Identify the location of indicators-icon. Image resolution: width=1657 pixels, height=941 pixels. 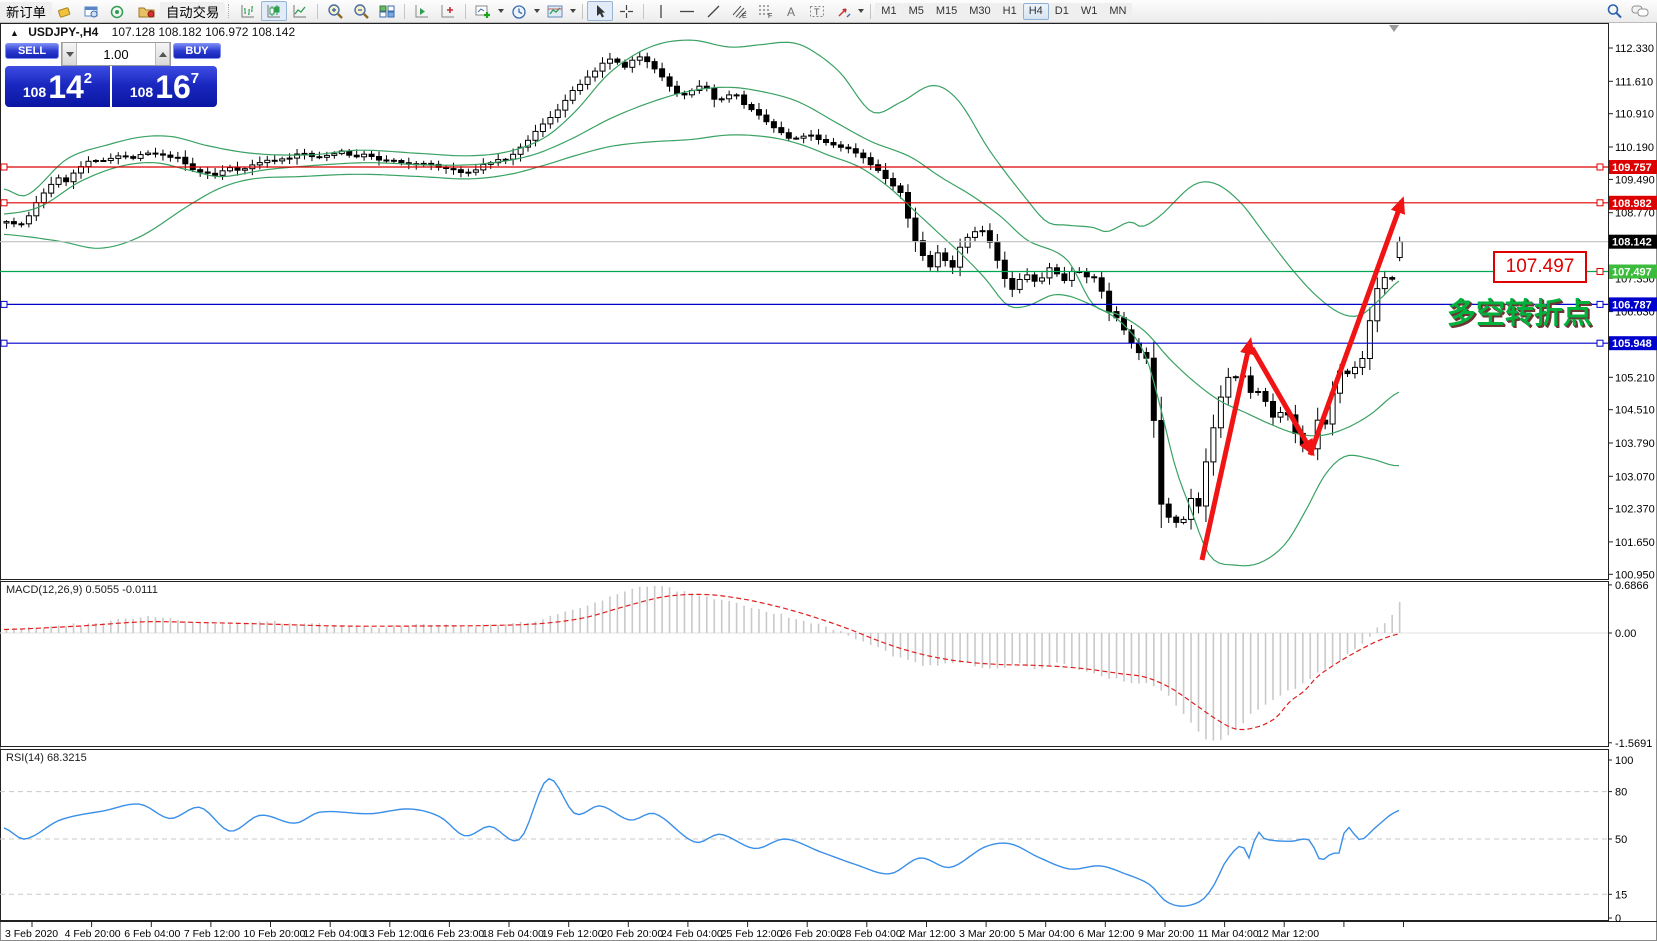
(483, 11).